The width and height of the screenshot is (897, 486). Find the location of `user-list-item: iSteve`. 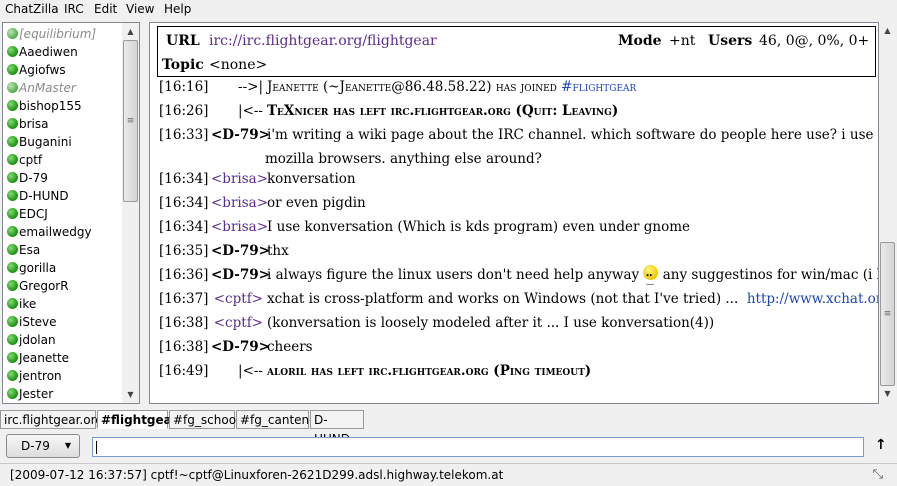

user-list-item: iSteve is located at coordinates (32, 322).